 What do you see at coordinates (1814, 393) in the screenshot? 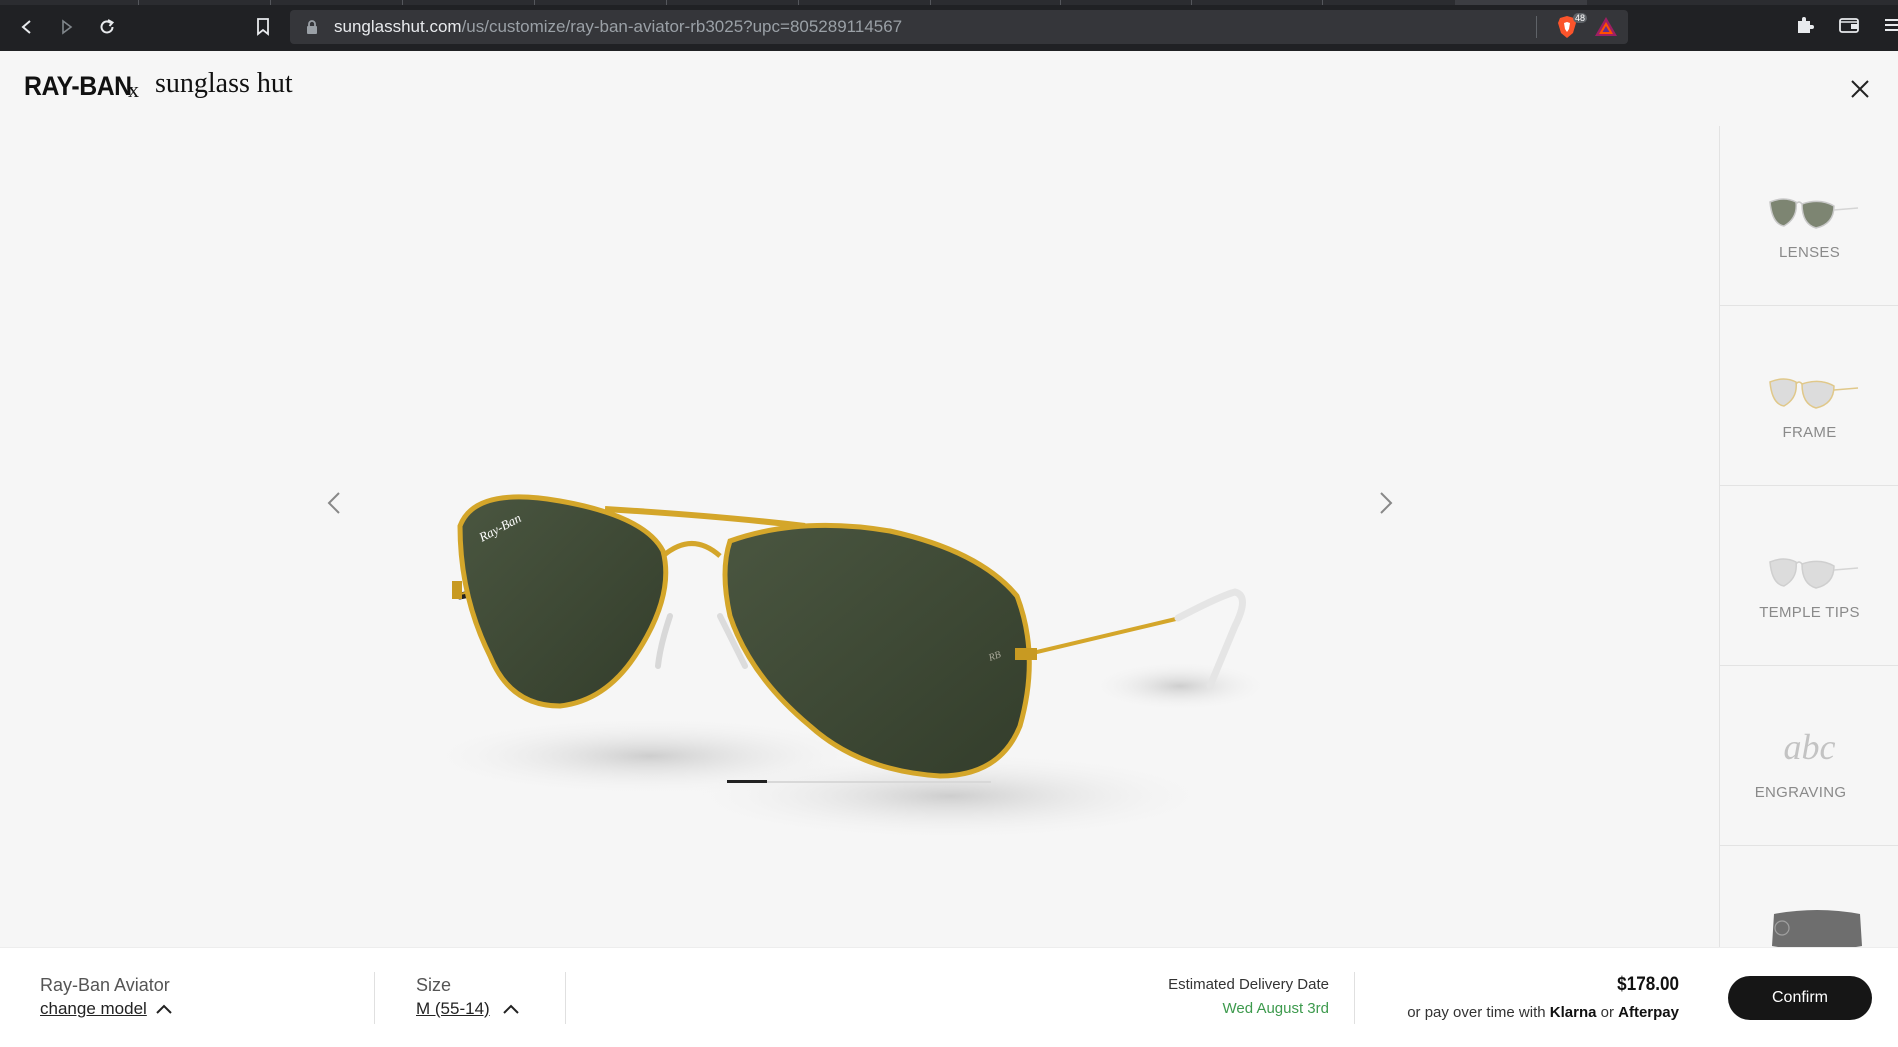
I see `frame-thumbnail-icon` at bounding box center [1814, 393].